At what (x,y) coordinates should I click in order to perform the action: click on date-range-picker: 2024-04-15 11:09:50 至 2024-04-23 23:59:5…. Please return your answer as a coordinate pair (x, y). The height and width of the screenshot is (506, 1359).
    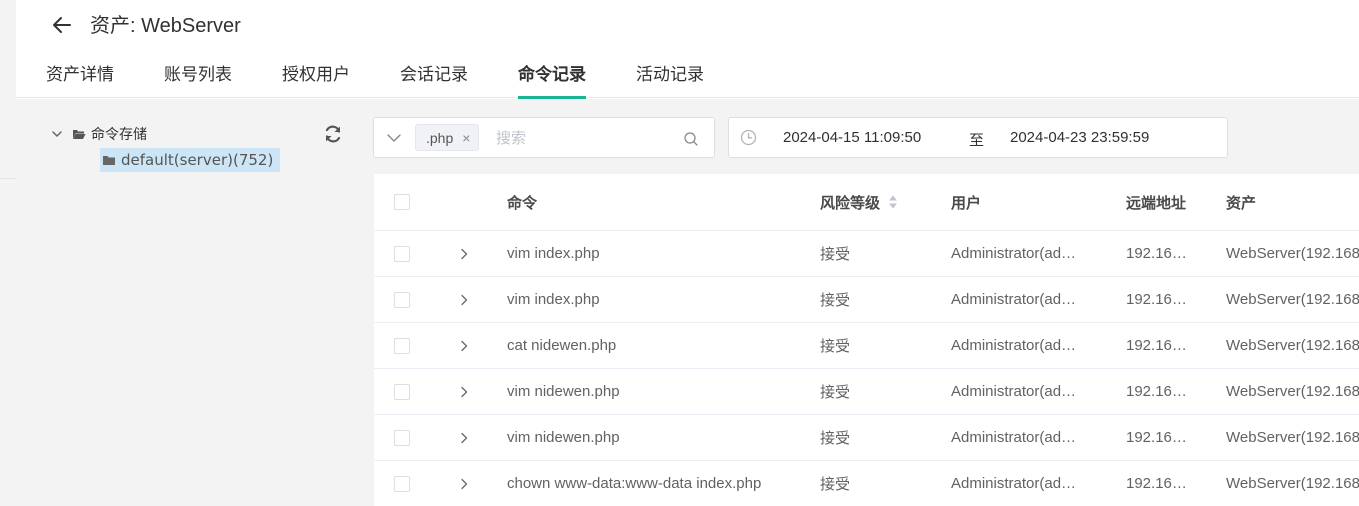
    Looking at the image, I should click on (978, 137).